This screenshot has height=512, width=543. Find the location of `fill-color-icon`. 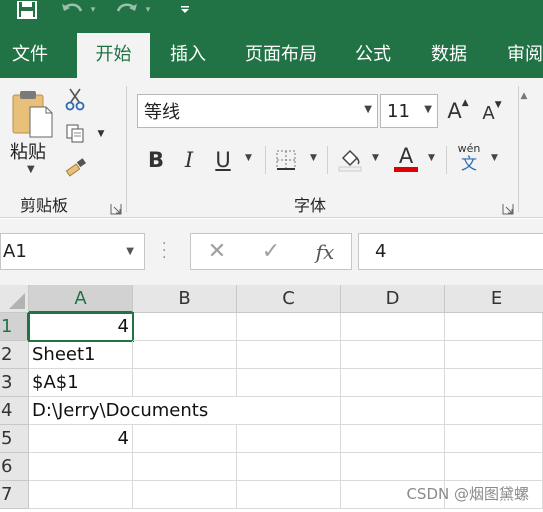

fill-color-icon is located at coordinates (350, 159).